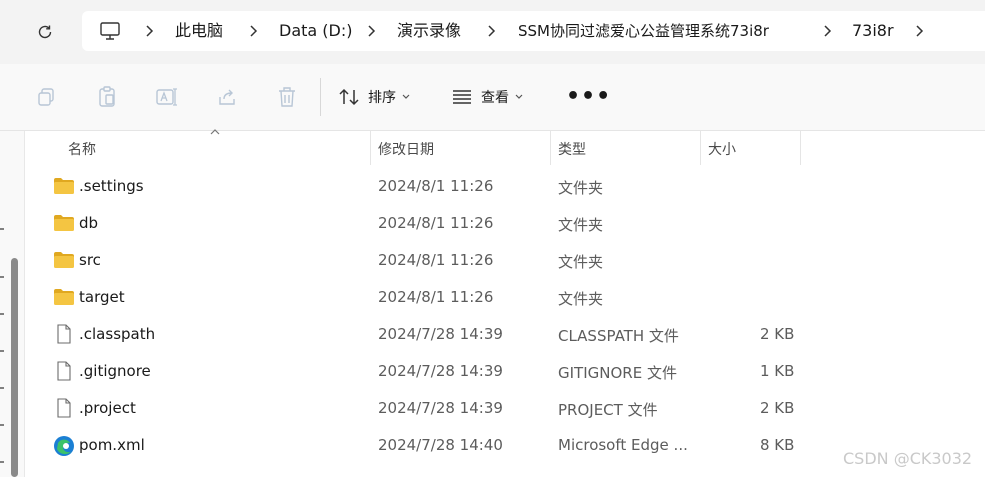  What do you see at coordinates (89, 223) in the screenshot?
I see `file-name: db` at bounding box center [89, 223].